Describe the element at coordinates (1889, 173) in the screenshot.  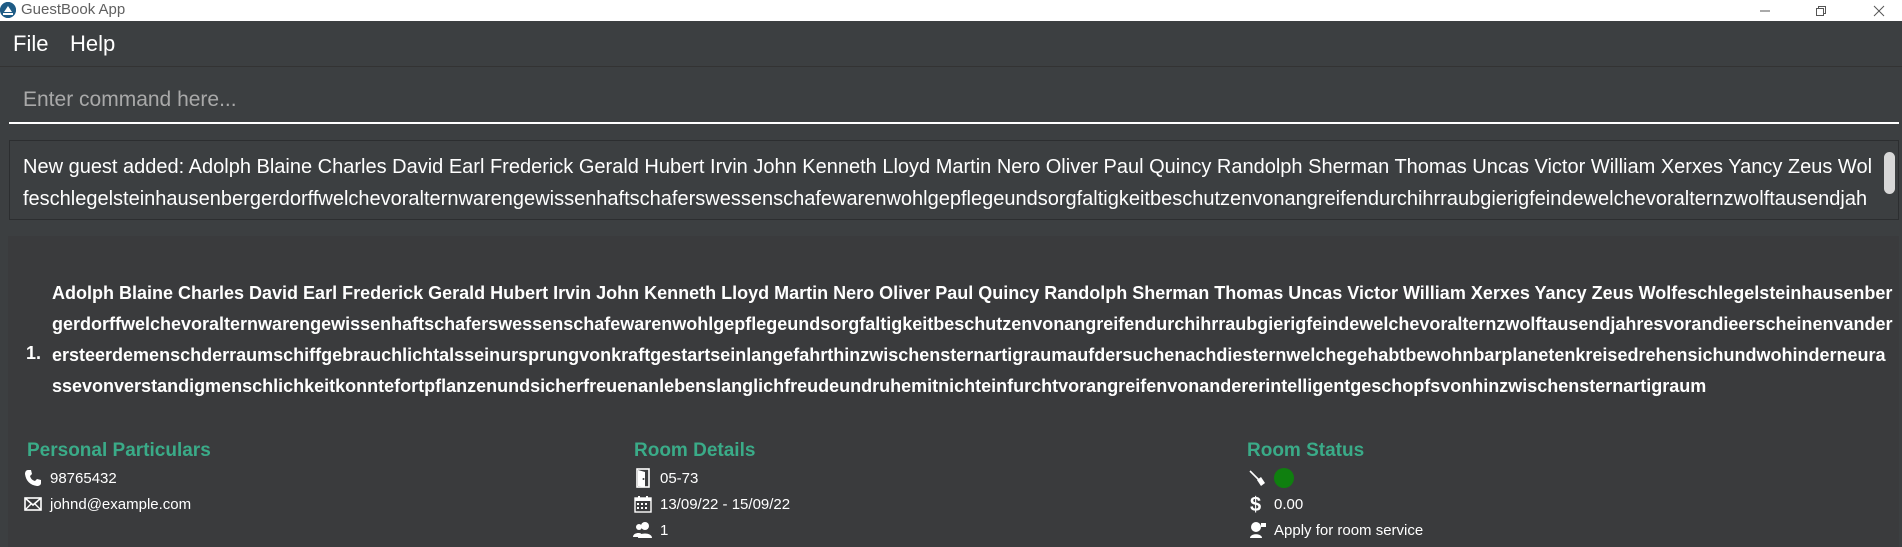
I see `result-scroll-thumb` at that location.